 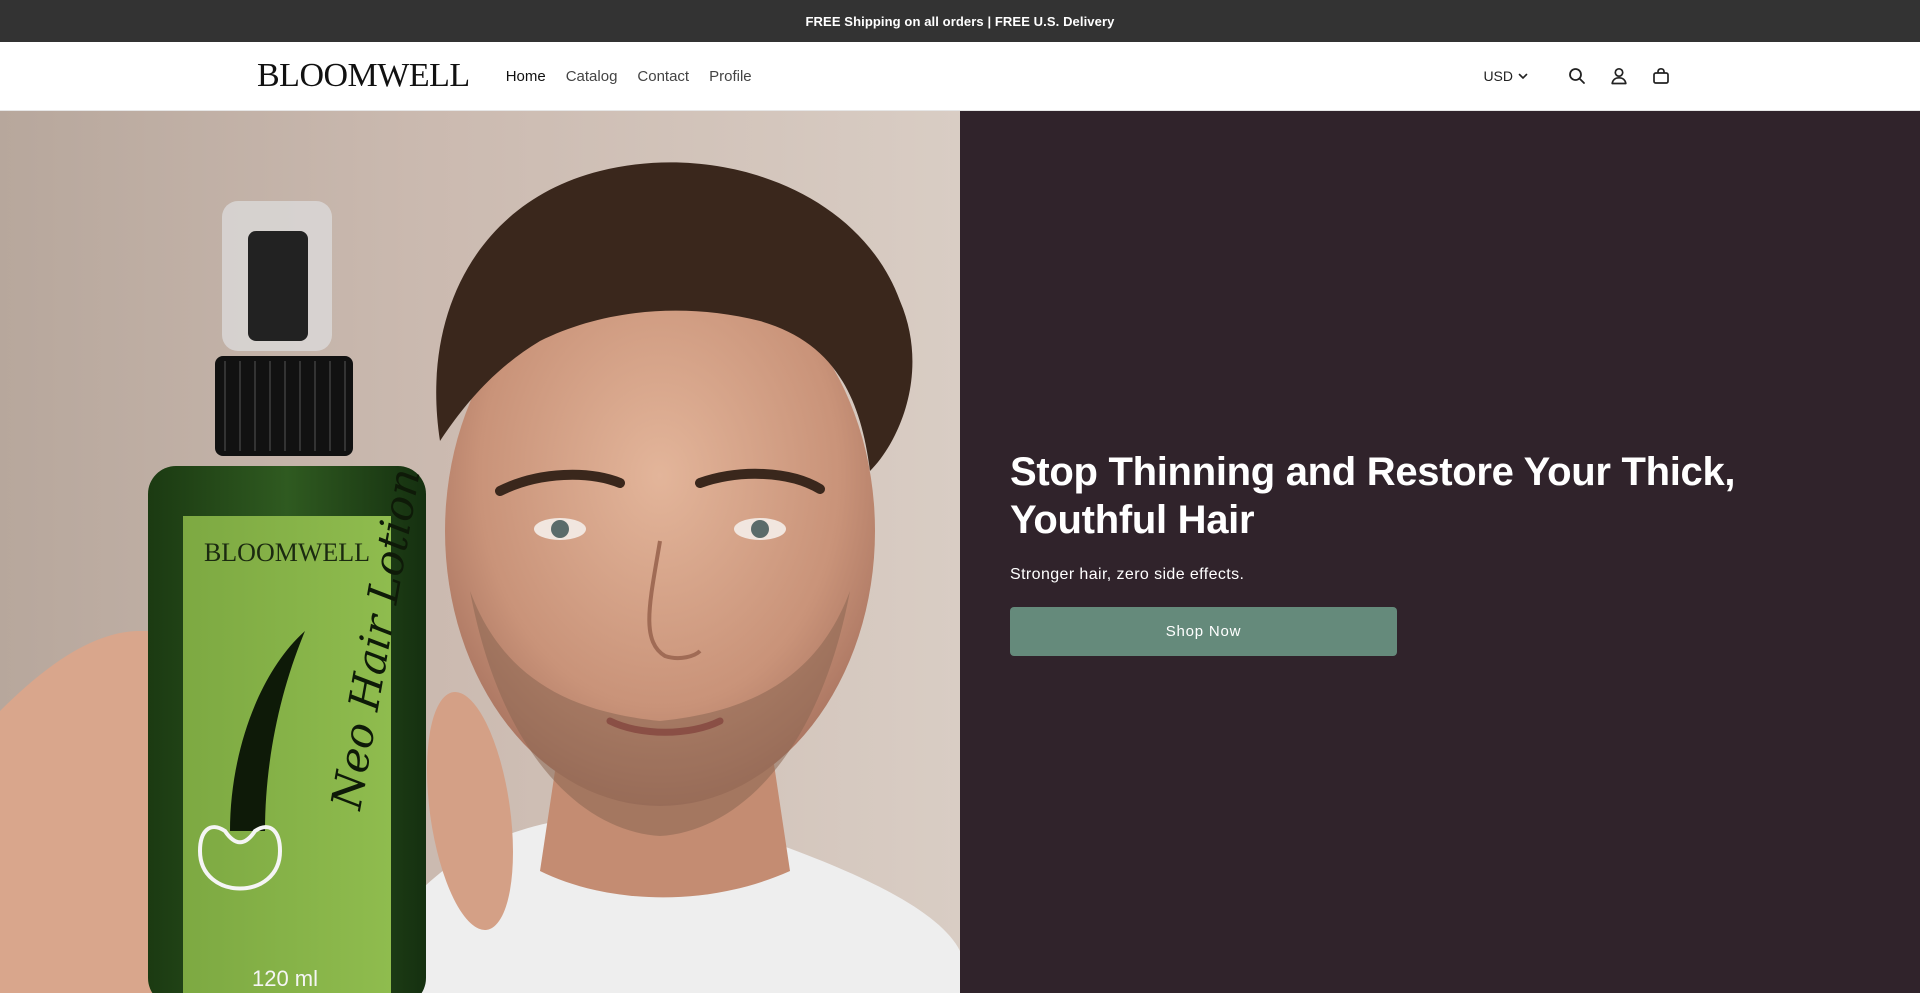 I want to click on cart-button, so click(x=1661, y=76).